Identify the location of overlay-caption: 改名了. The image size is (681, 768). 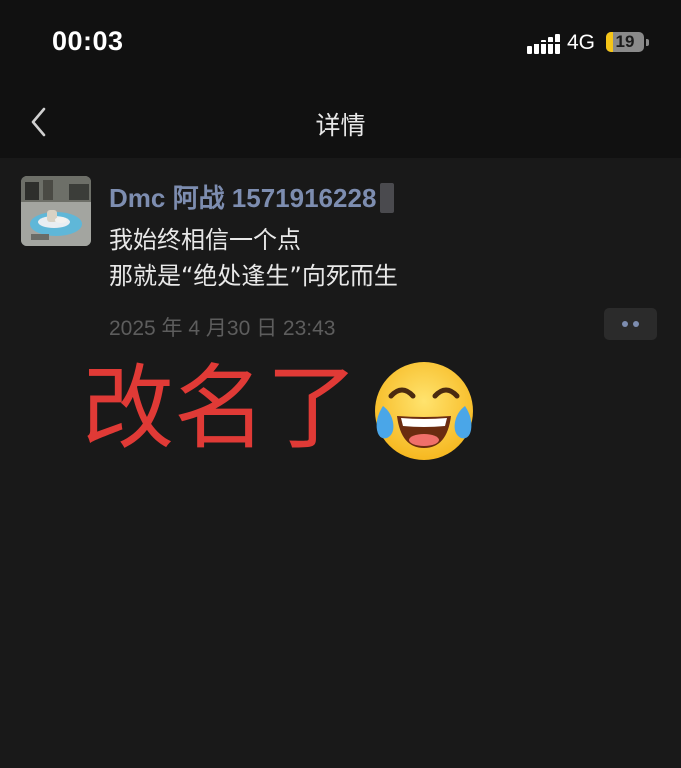
(280, 411).